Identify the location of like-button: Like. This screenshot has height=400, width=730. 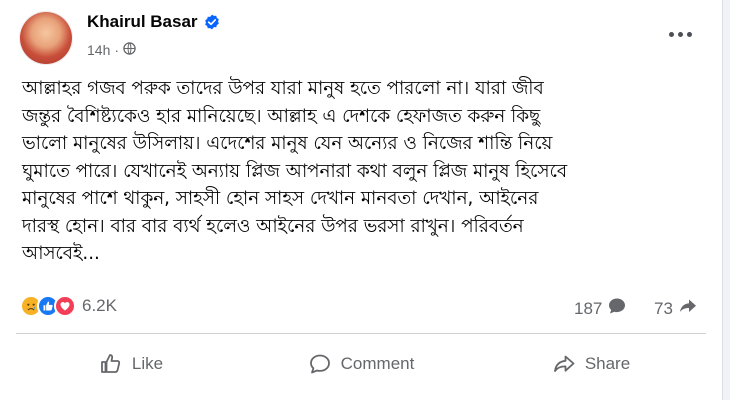
(131, 364).